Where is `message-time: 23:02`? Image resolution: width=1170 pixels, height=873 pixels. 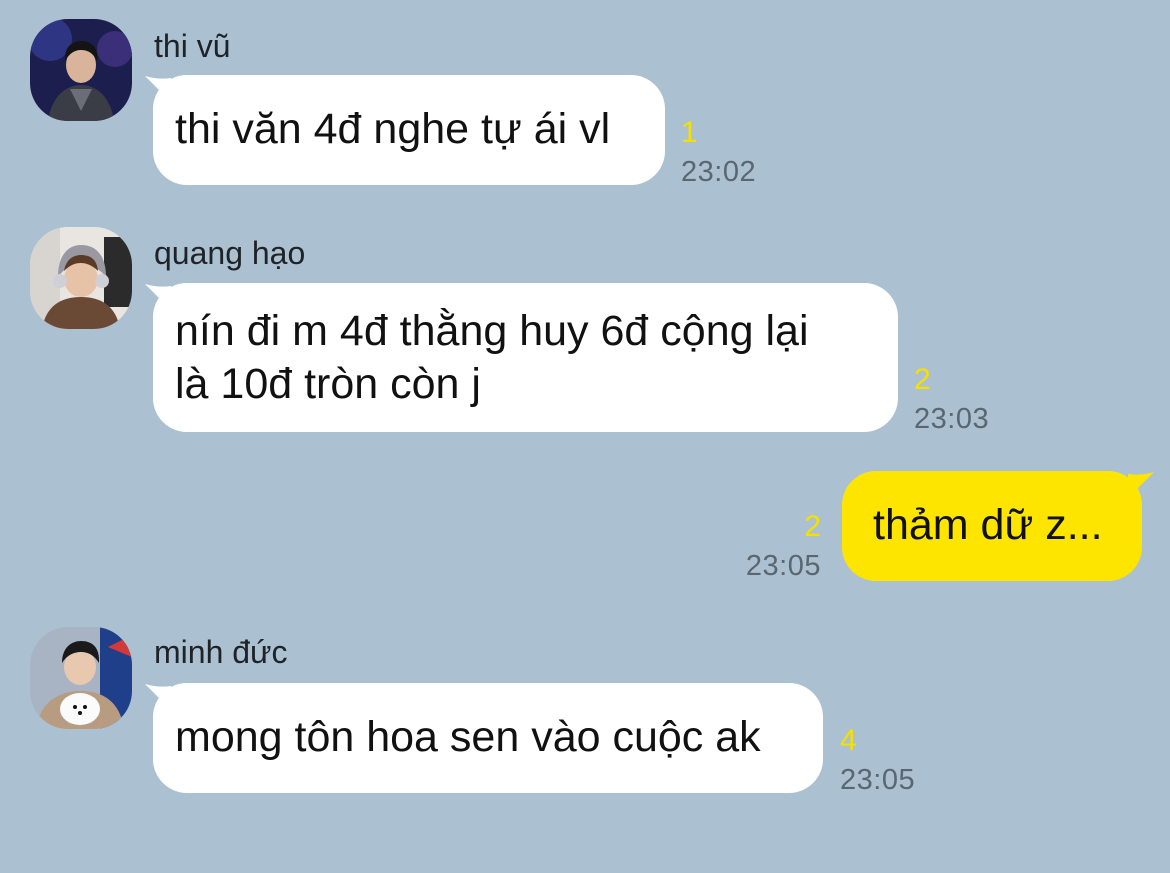 message-time: 23:02 is located at coordinates (719, 172).